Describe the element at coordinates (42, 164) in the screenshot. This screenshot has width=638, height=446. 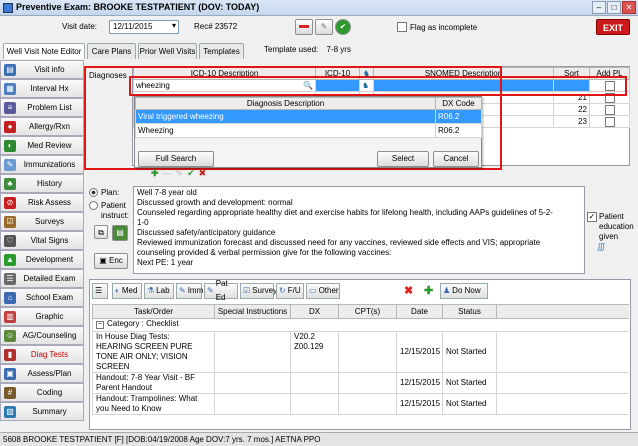
I see `sidebar-item-immunizations: ✎ Immunizations` at that location.